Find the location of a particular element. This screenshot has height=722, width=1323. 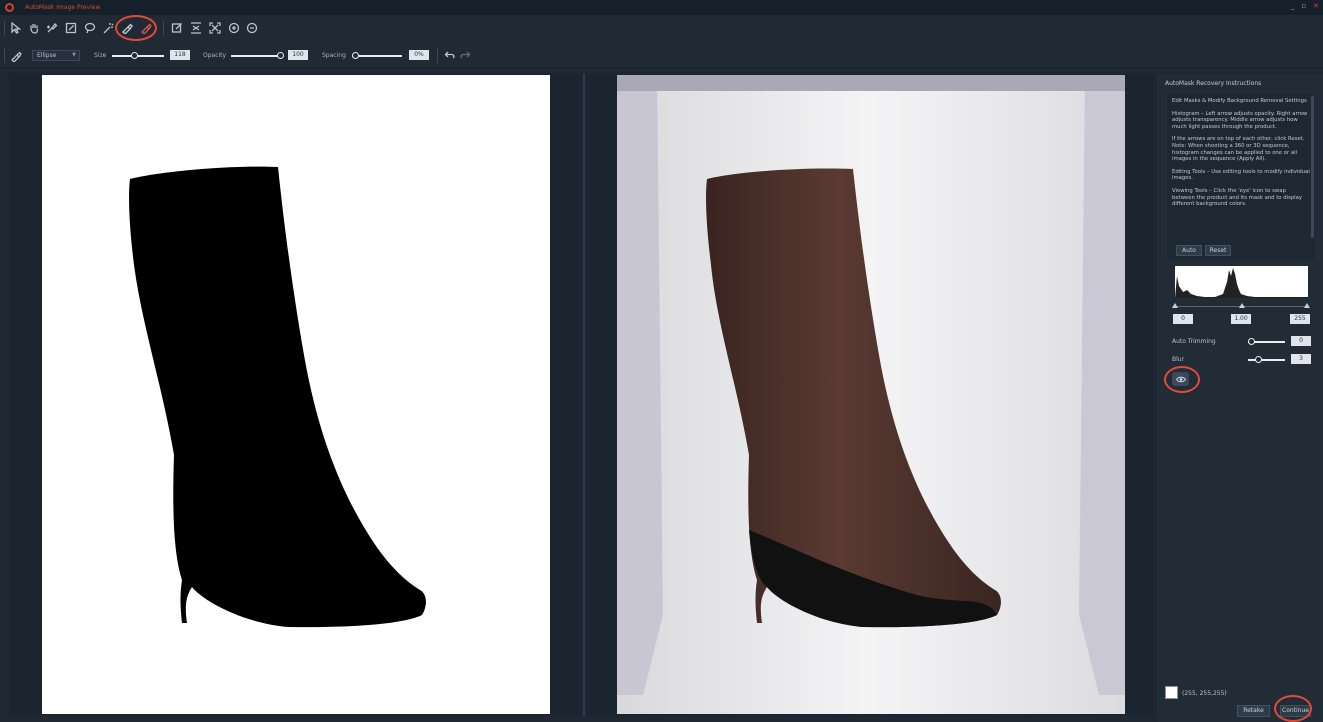

highlight-ring-eye is located at coordinates (1182, 379).